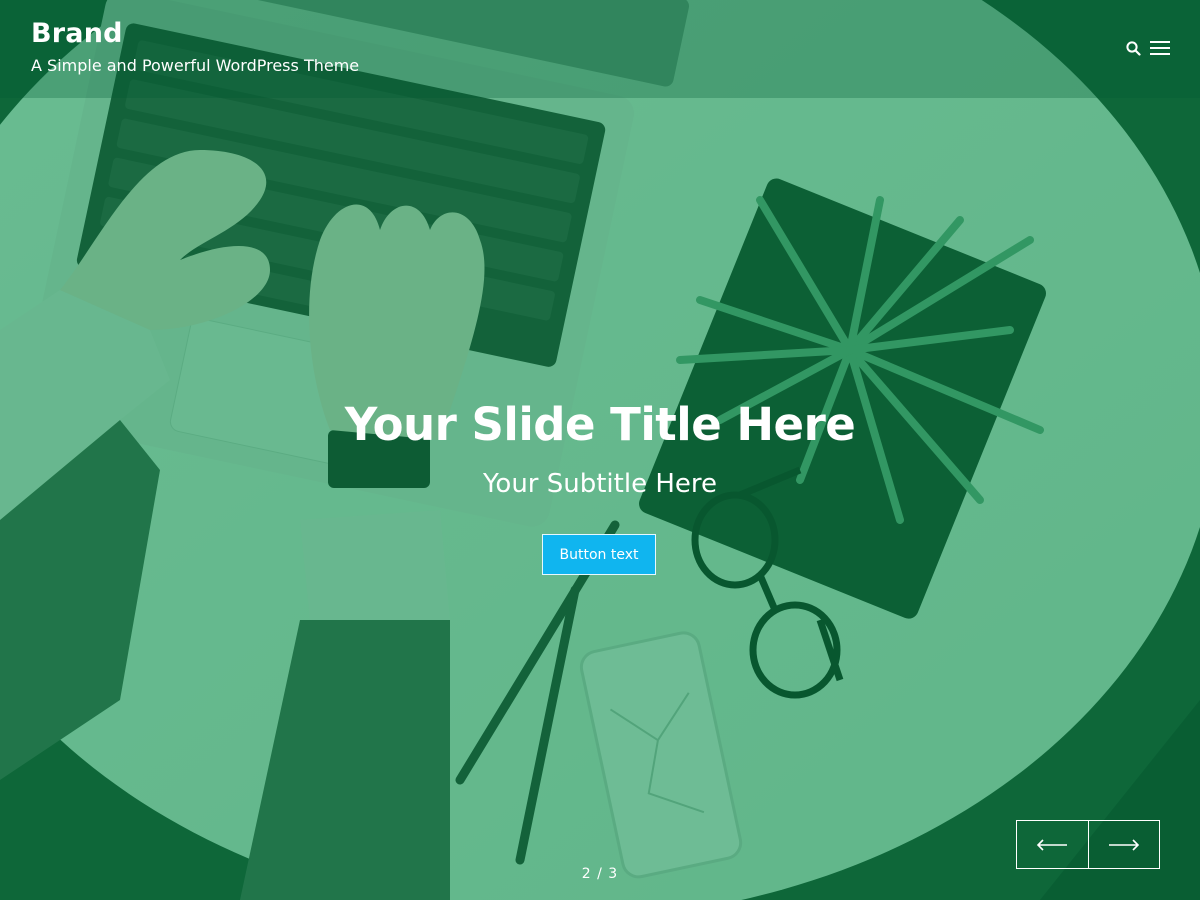  What do you see at coordinates (195, 65) in the screenshot?
I see `site-tagline: A Simple and Powerful WordPress Theme` at bounding box center [195, 65].